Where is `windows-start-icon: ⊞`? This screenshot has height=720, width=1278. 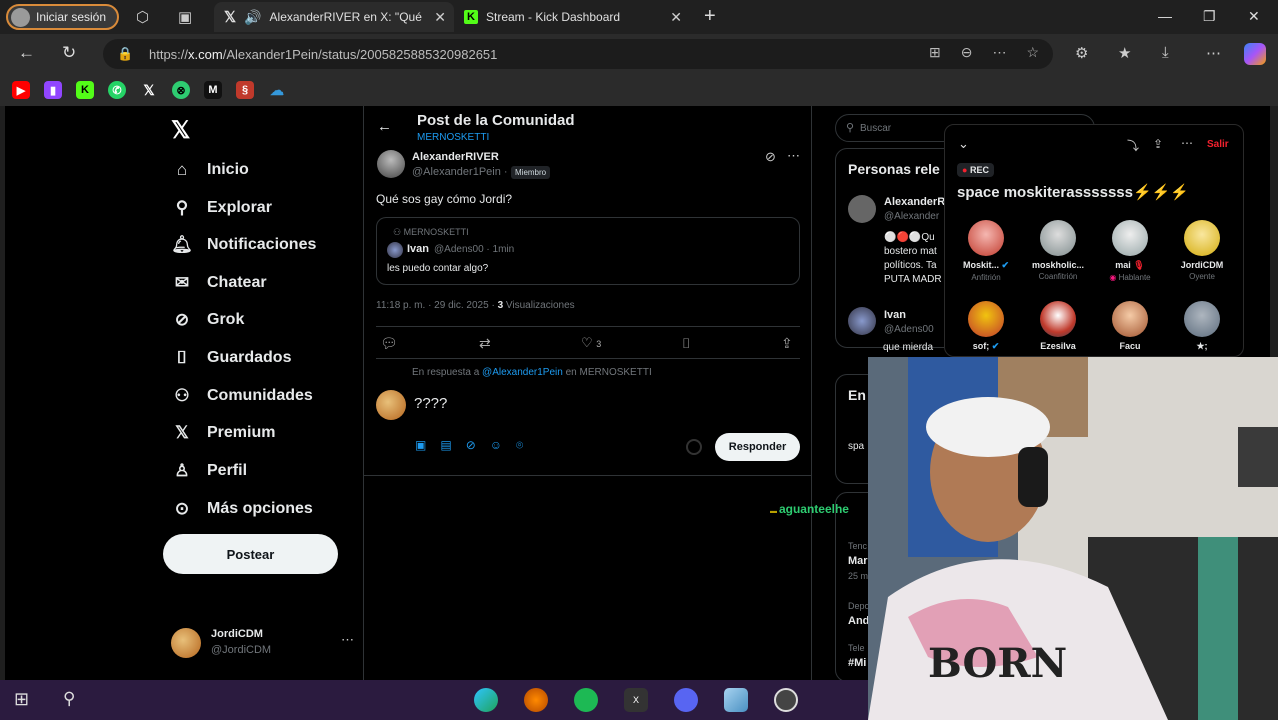 windows-start-icon: ⊞ is located at coordinates (21, 699).